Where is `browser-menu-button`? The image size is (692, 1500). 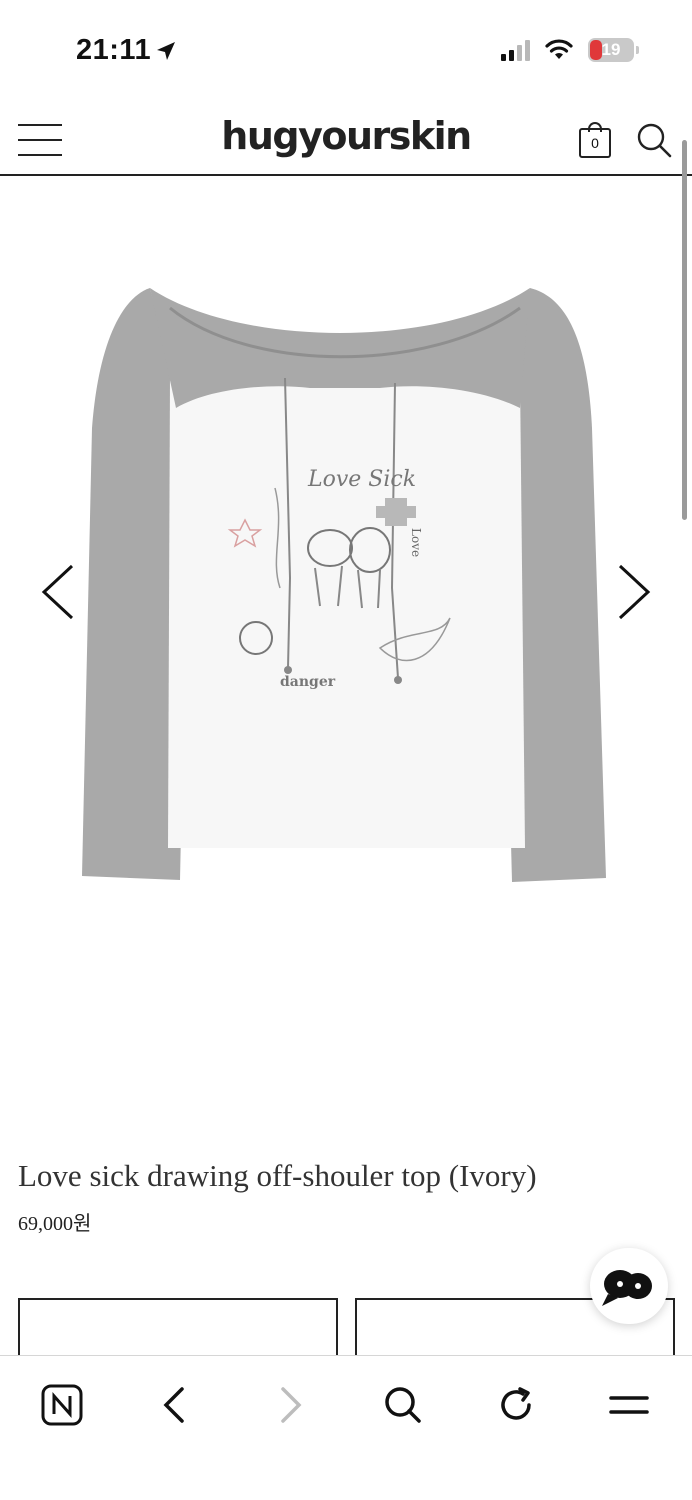
browser-menu-button is located at coordinates (629, 1405).